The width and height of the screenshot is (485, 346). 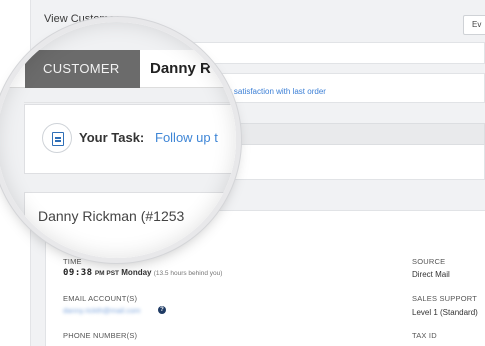 I want to click on source-label: SOURCE, so click(x=429, y=261).